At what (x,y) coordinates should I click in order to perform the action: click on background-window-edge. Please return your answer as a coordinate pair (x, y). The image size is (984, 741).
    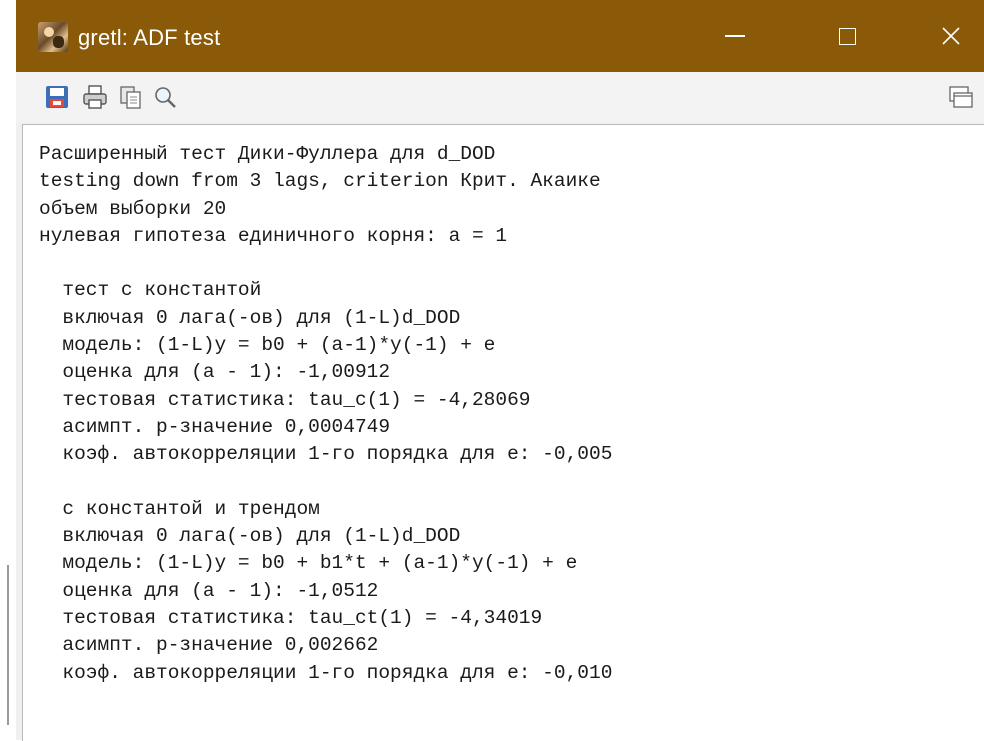
    Looking at the image, I should click on (8, 370).